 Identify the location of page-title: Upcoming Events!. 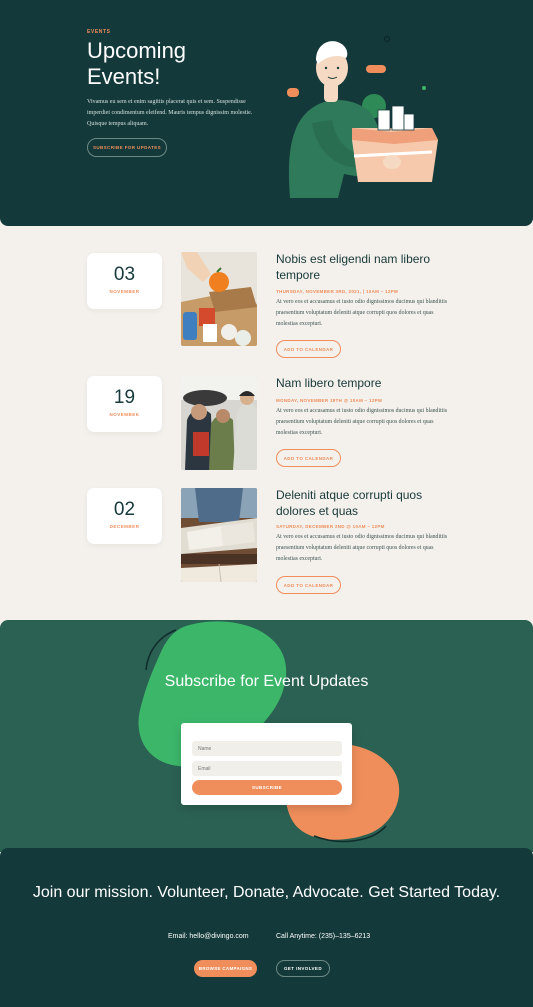
(137, 63).